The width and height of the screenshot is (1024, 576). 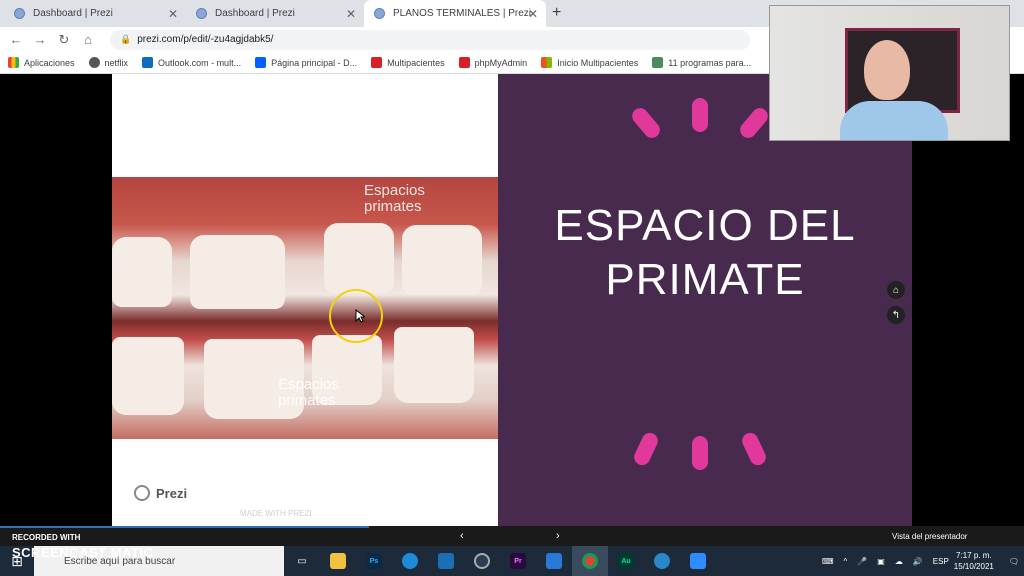 What do you see at coordinates (558, 536) in the screenshot?
I see `next-arrow-icon: ›` at bounding box center [558, 536].